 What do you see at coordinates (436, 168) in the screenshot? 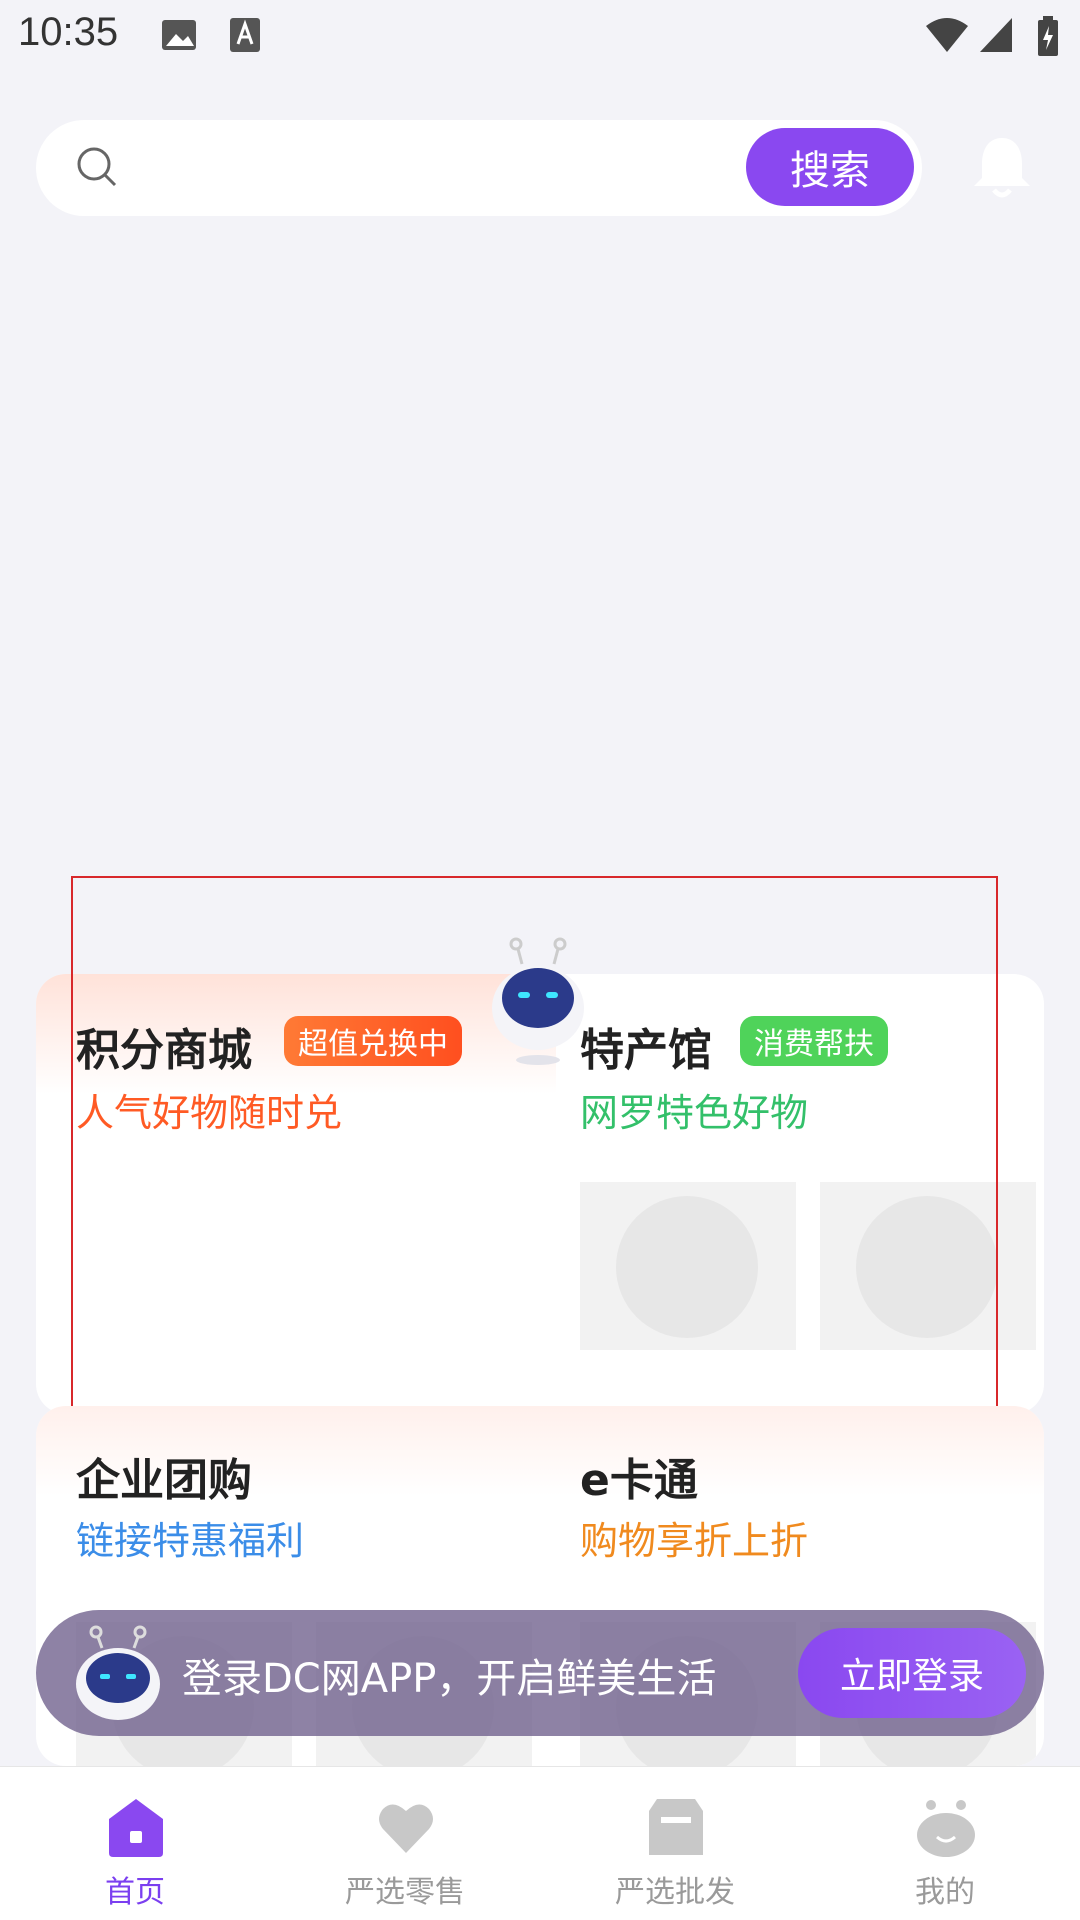
I see `search-input` at bounding box center [436, 168].